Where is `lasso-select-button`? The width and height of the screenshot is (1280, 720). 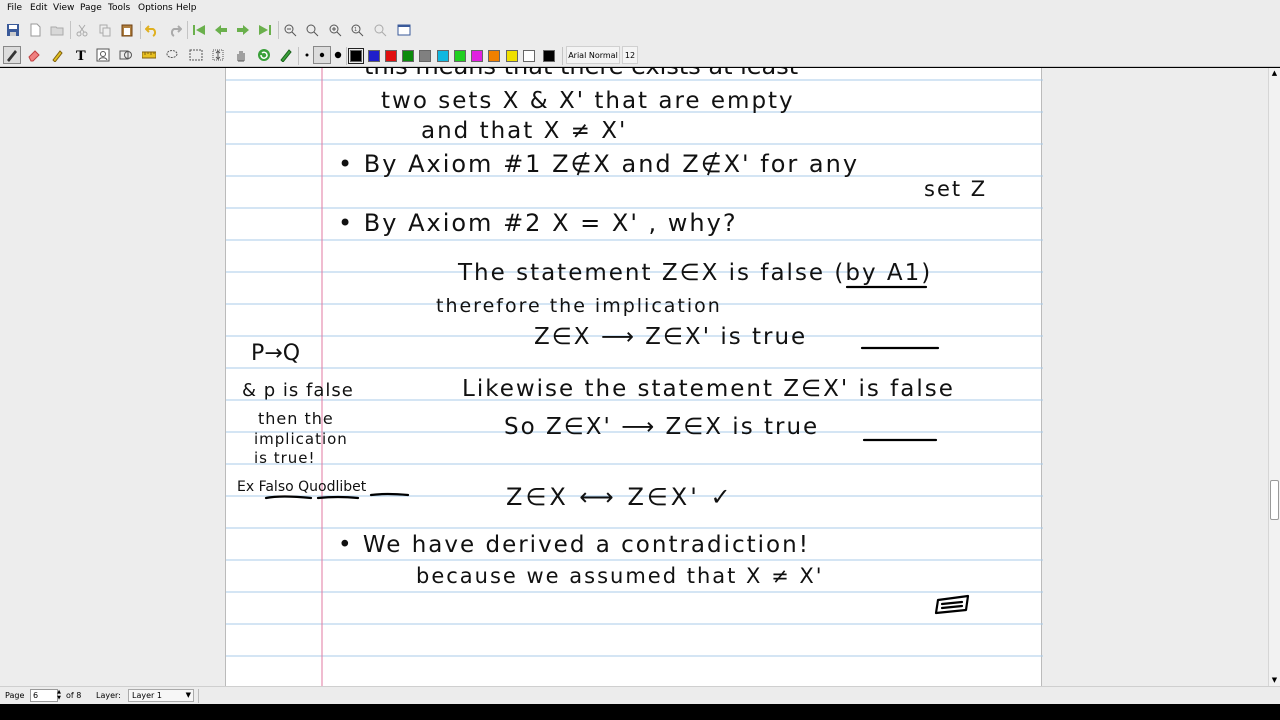
lasso-select-button is located at coordinates (172, 55).